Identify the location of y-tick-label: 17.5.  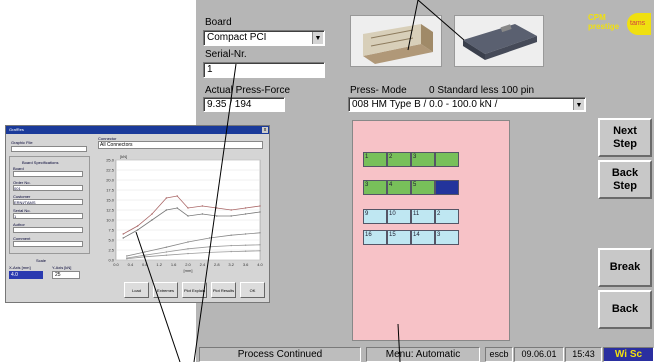
(110, 190).